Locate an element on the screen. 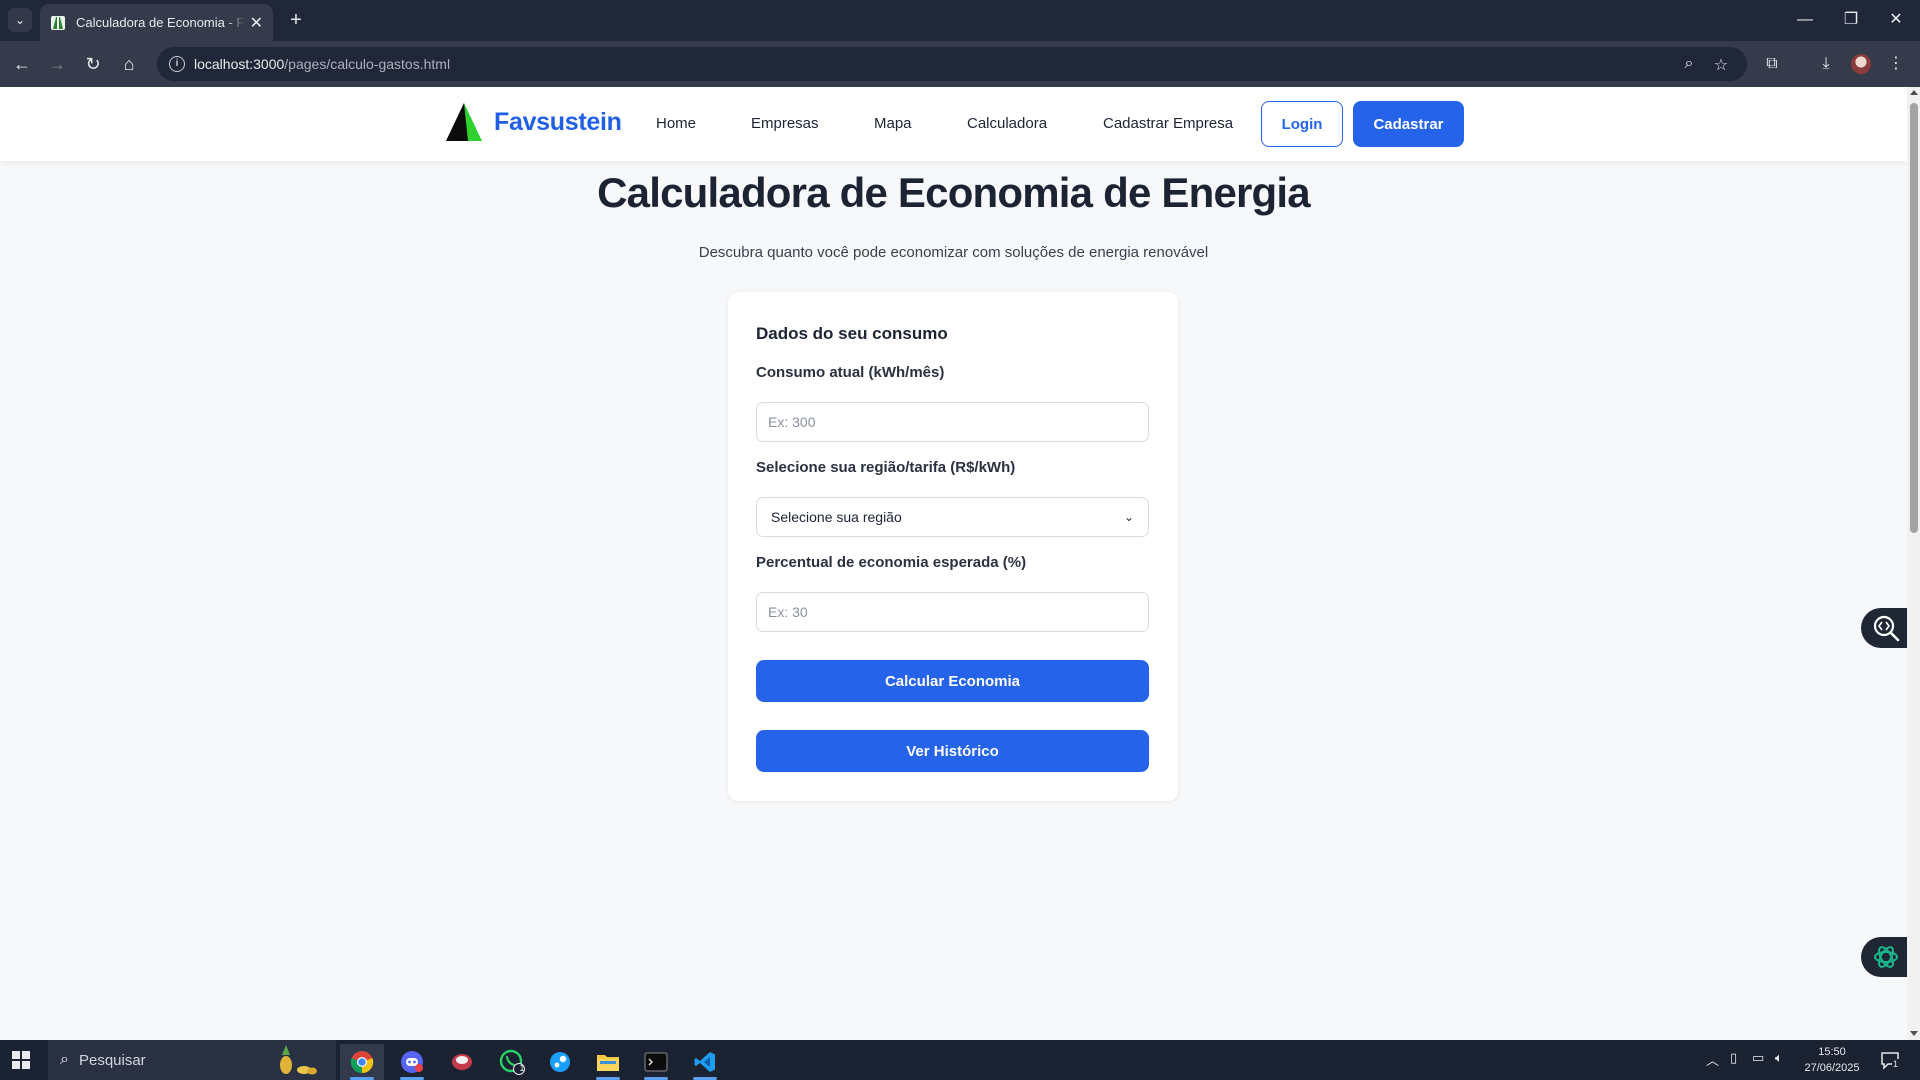  new-tab-icon: + is located at coordinates (296, 20).